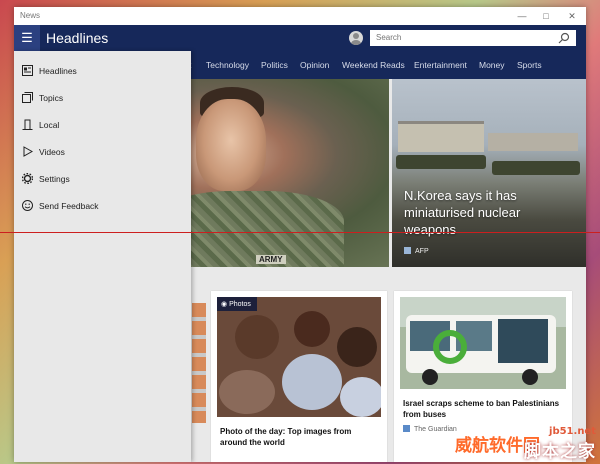  What do you see at coordinates (529, 65) in the screenshot?
I see `nav-item-sports: Sports` at bounding box center [529, 65].